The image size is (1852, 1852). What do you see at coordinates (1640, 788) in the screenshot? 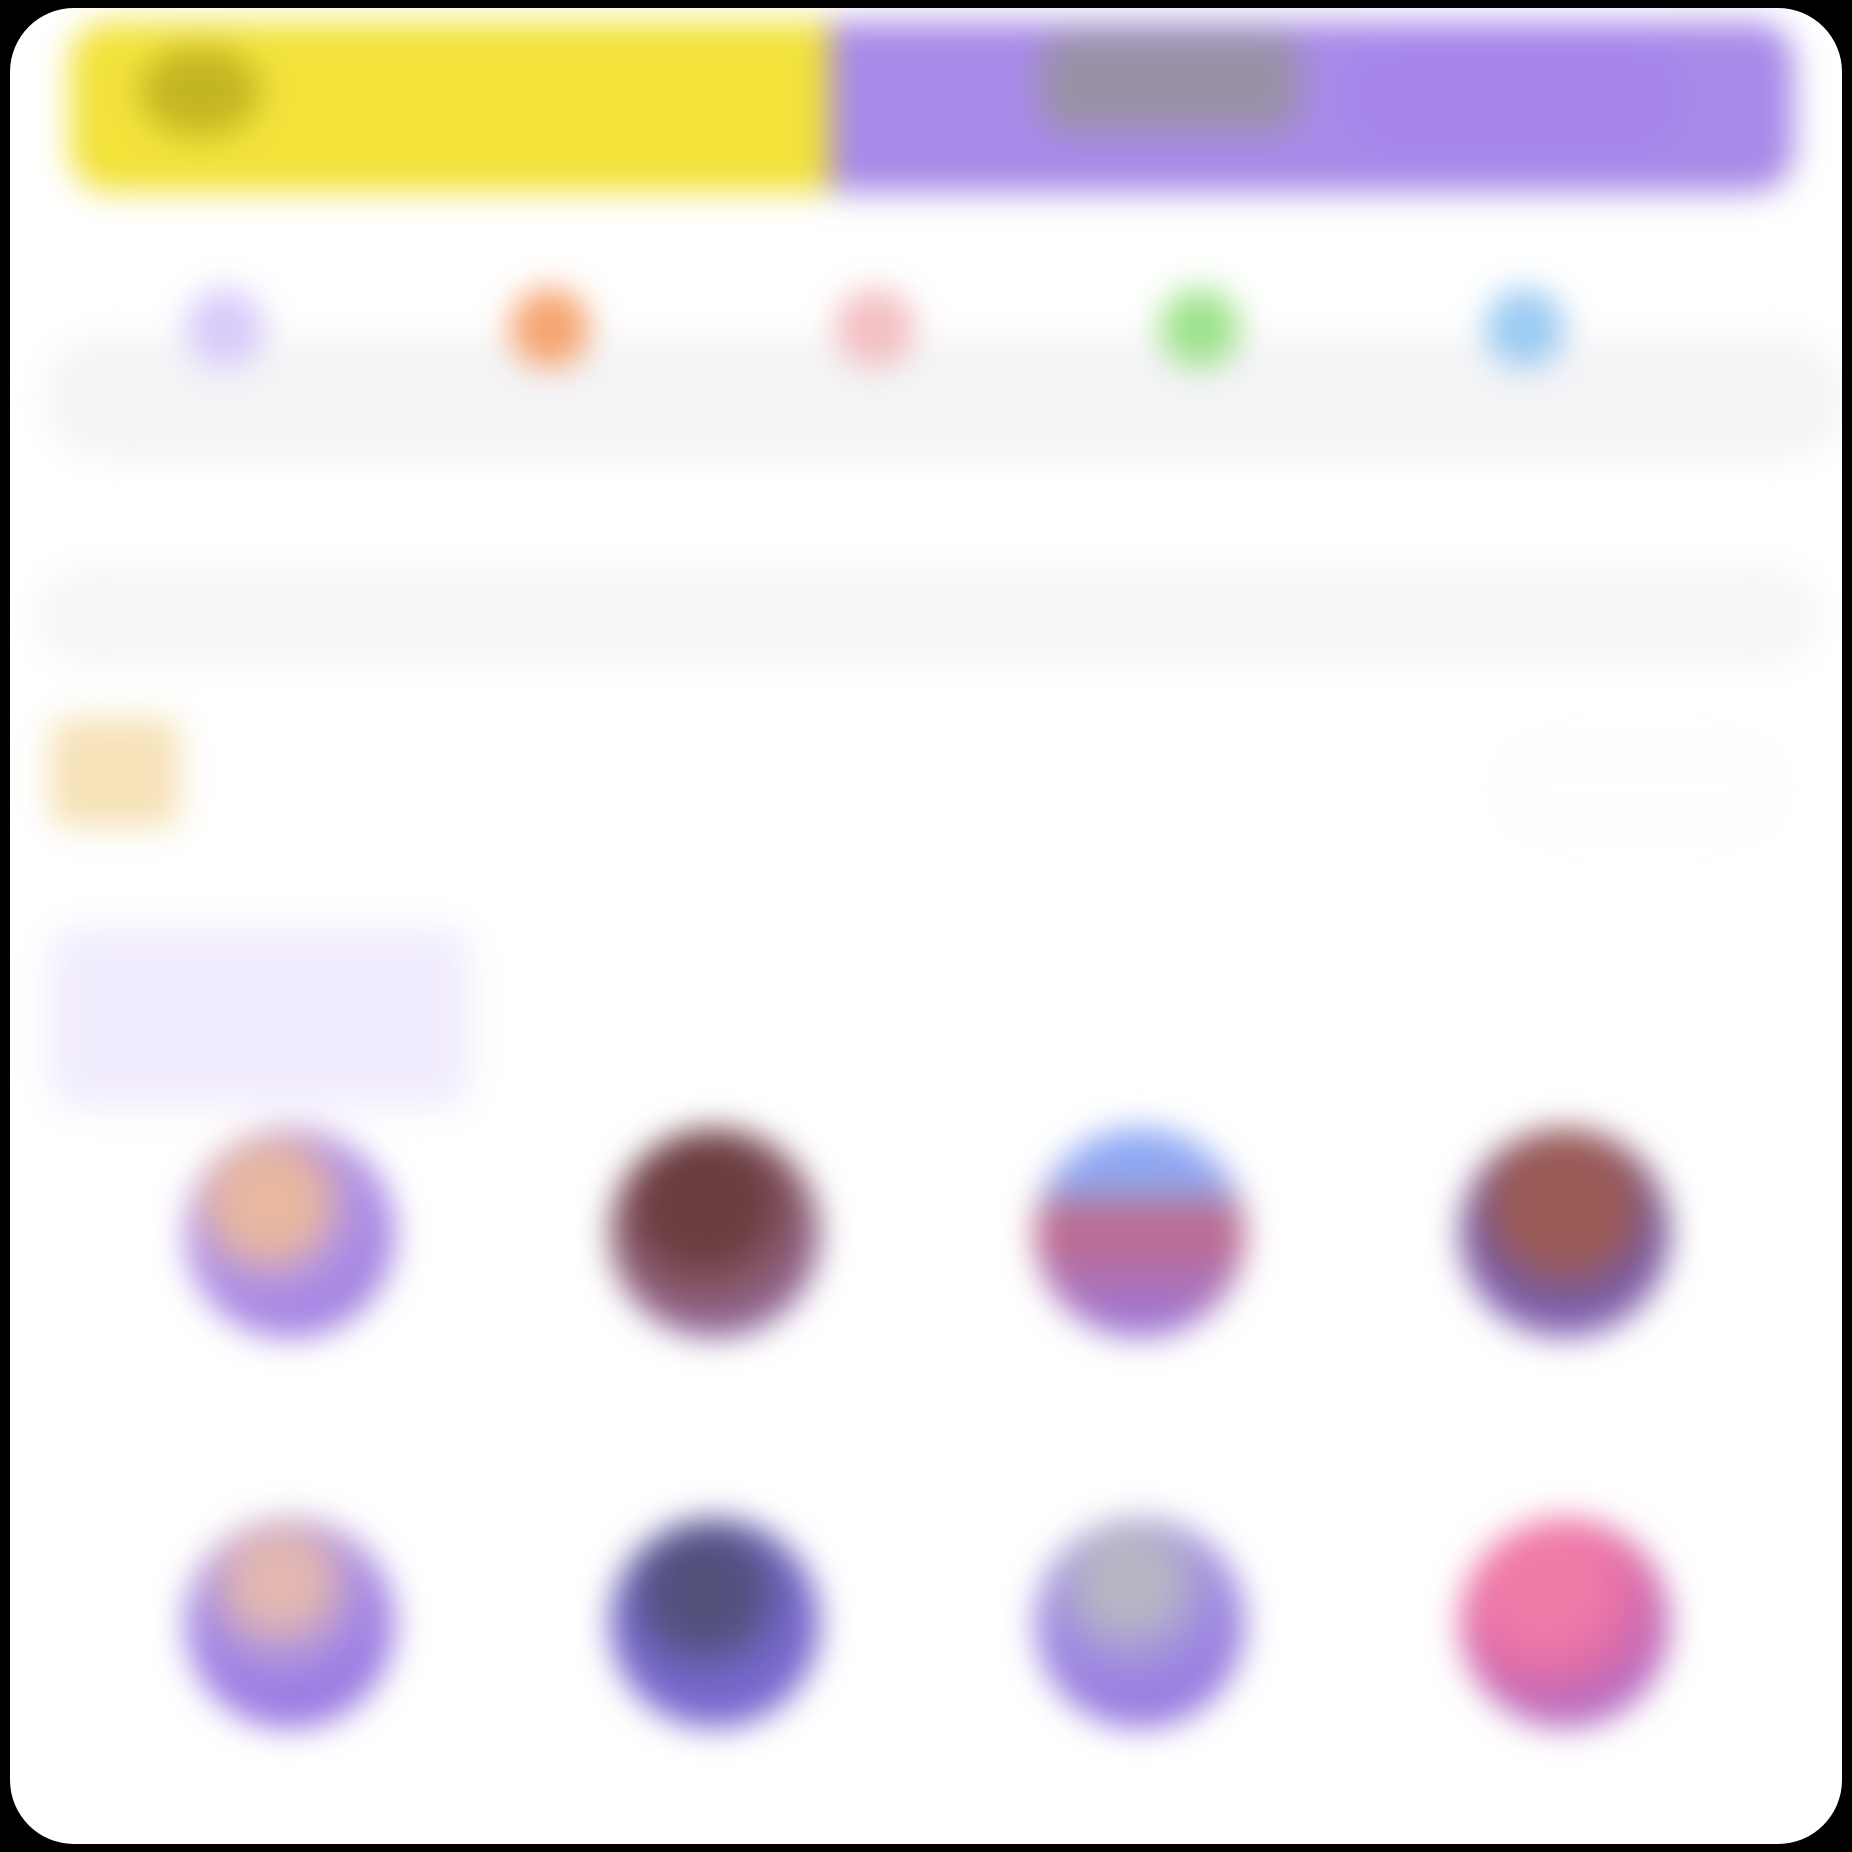
I see `follow-button` at bounding box center [1640, 788].